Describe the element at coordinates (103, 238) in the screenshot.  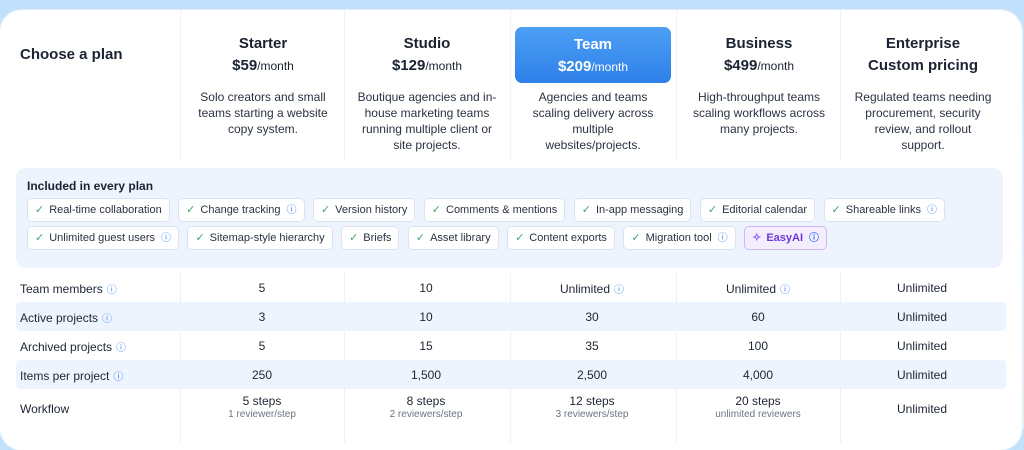
I see `feature-chip: ✓ Unlimited guest users ⓘ` at that location.